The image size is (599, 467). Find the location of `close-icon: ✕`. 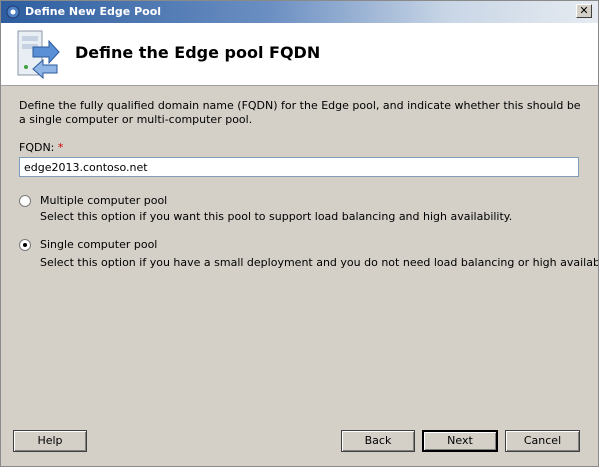

close-icon: ✕ is located at coordinates (584, 10).